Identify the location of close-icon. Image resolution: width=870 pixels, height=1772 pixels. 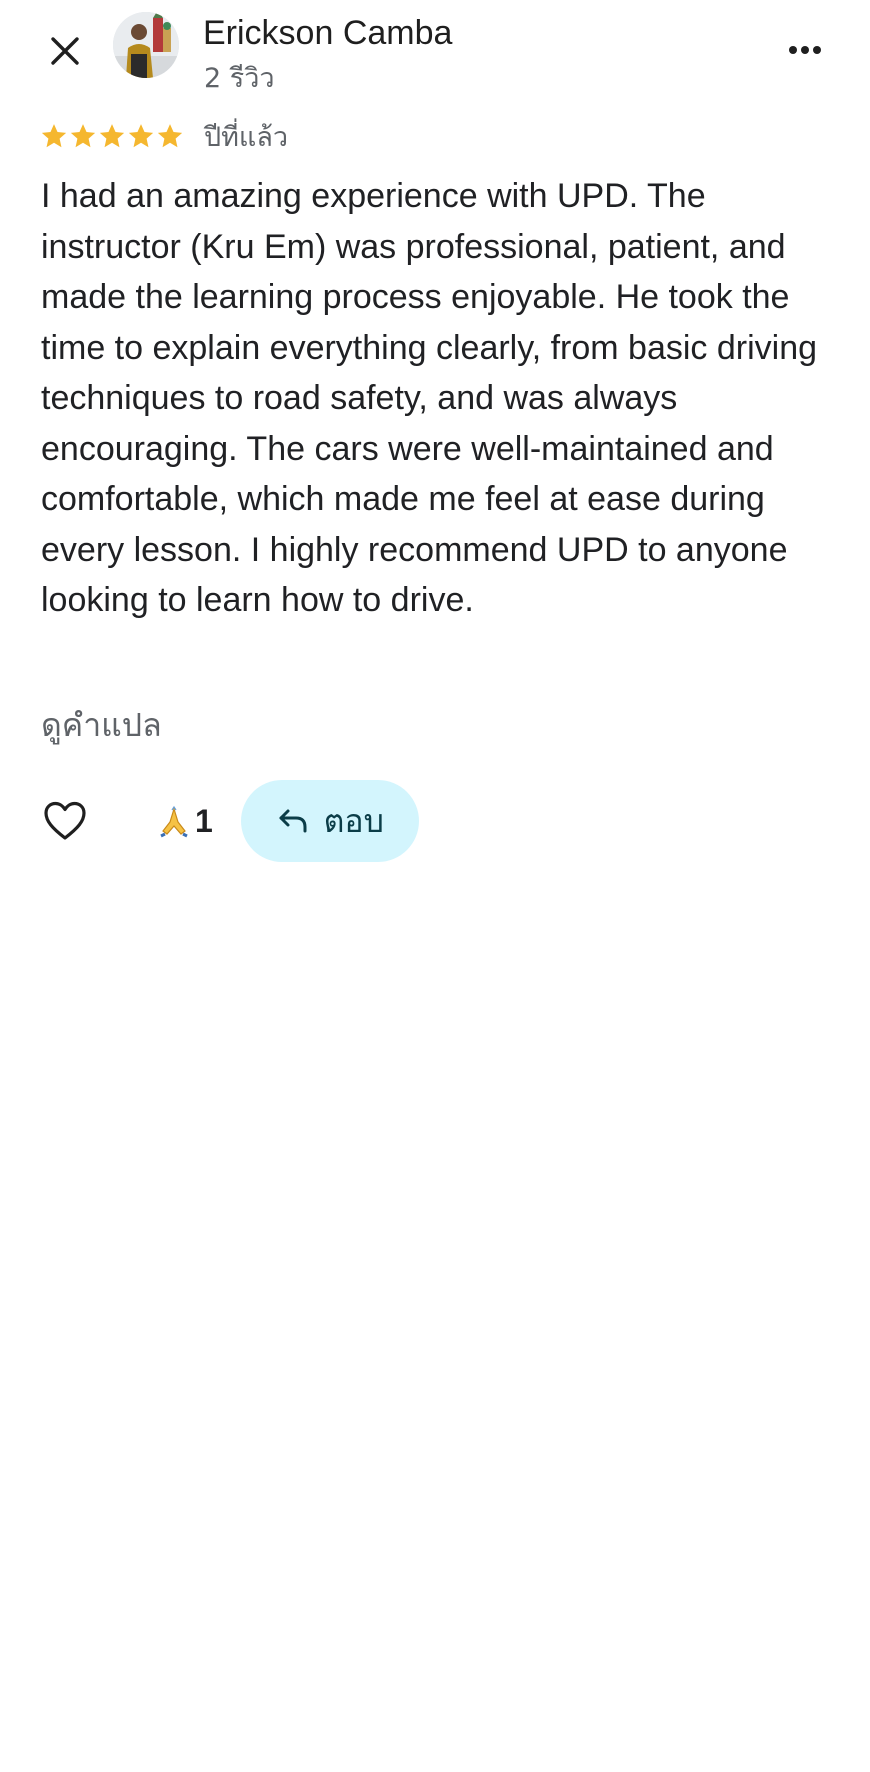
(65, 51).